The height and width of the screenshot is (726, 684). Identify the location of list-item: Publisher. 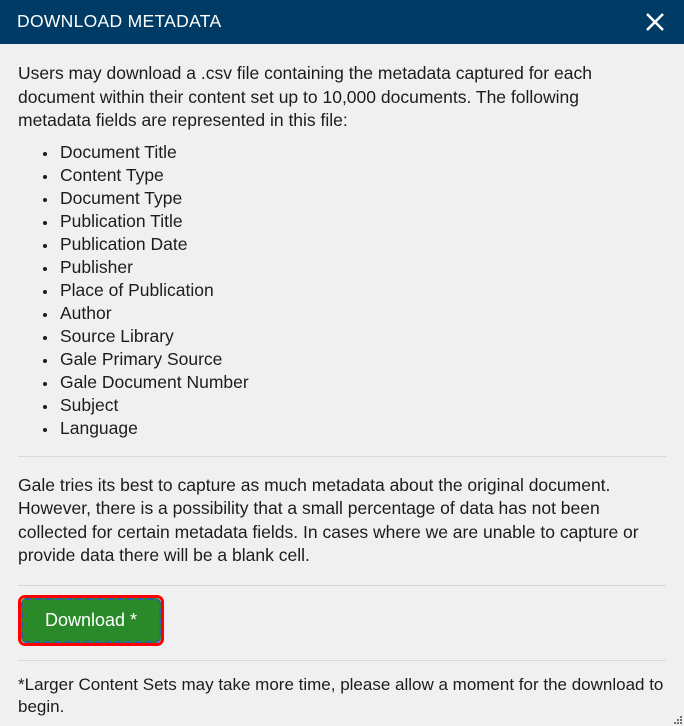
(362, 267).